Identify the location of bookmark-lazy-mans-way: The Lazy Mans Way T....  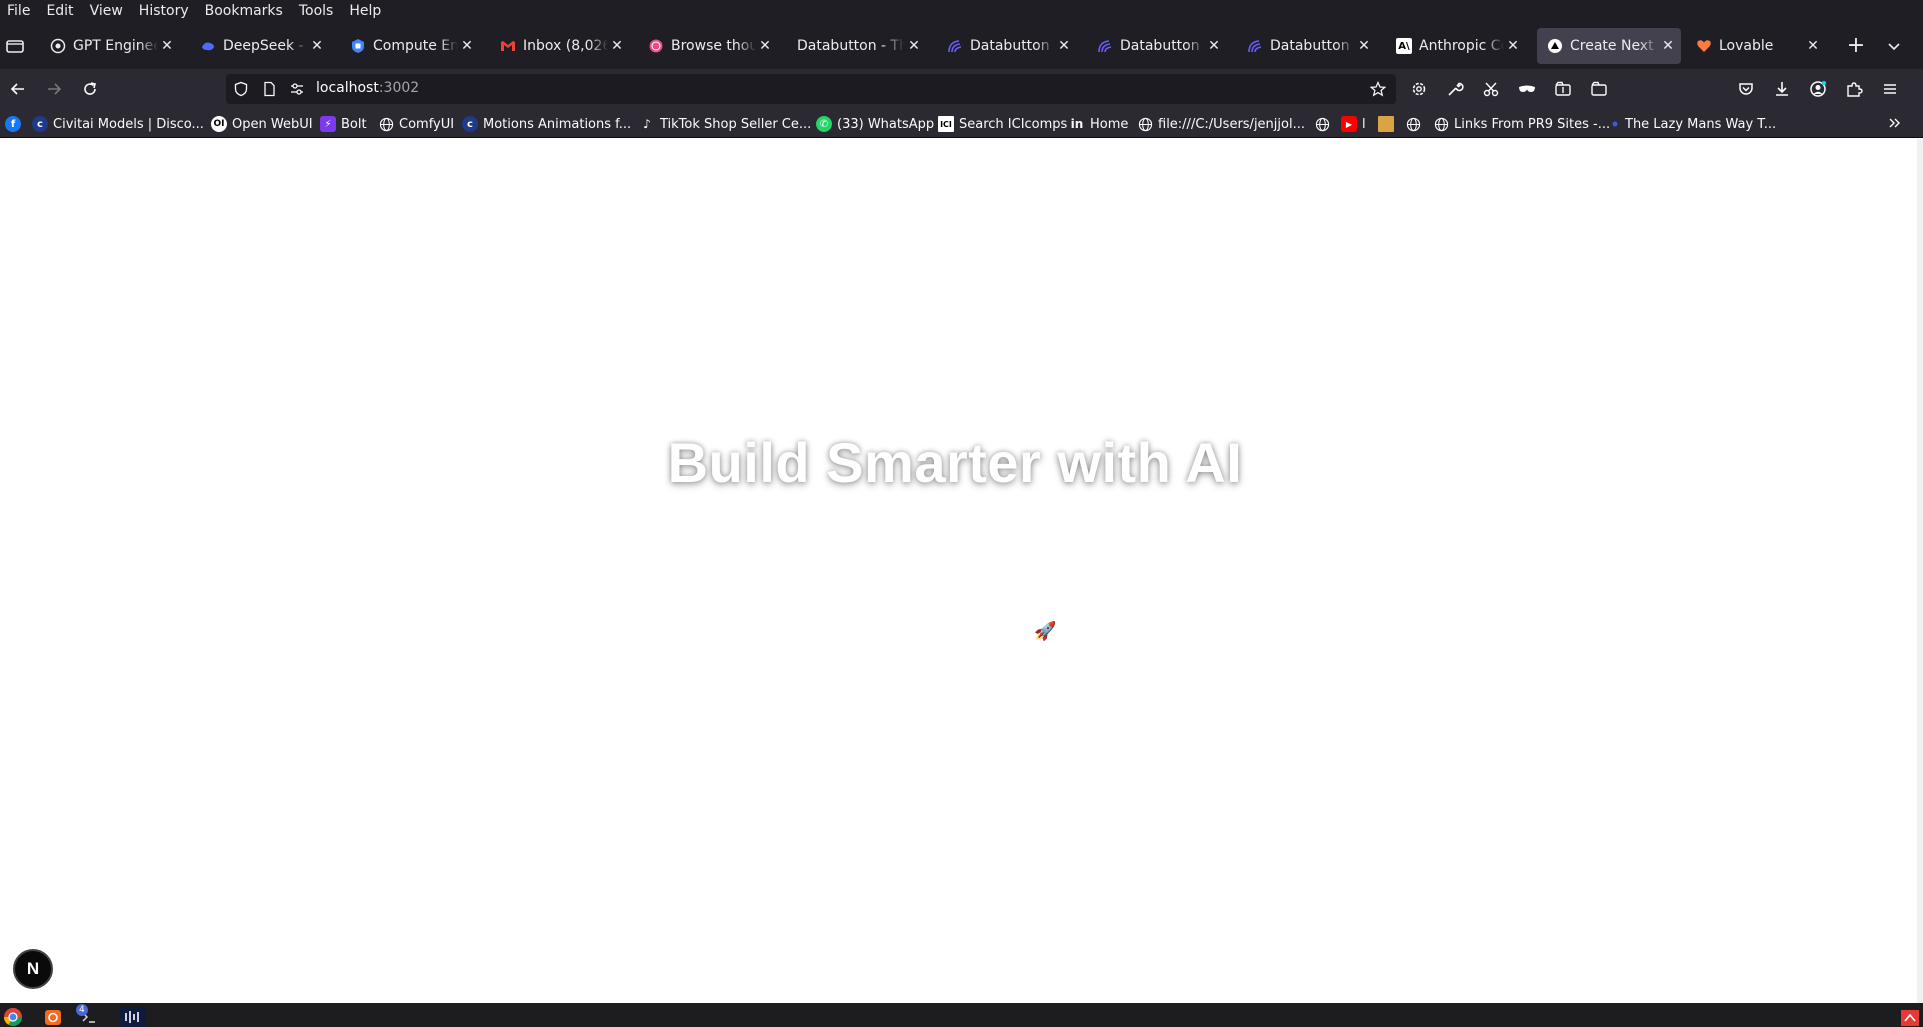
(1693, 124).